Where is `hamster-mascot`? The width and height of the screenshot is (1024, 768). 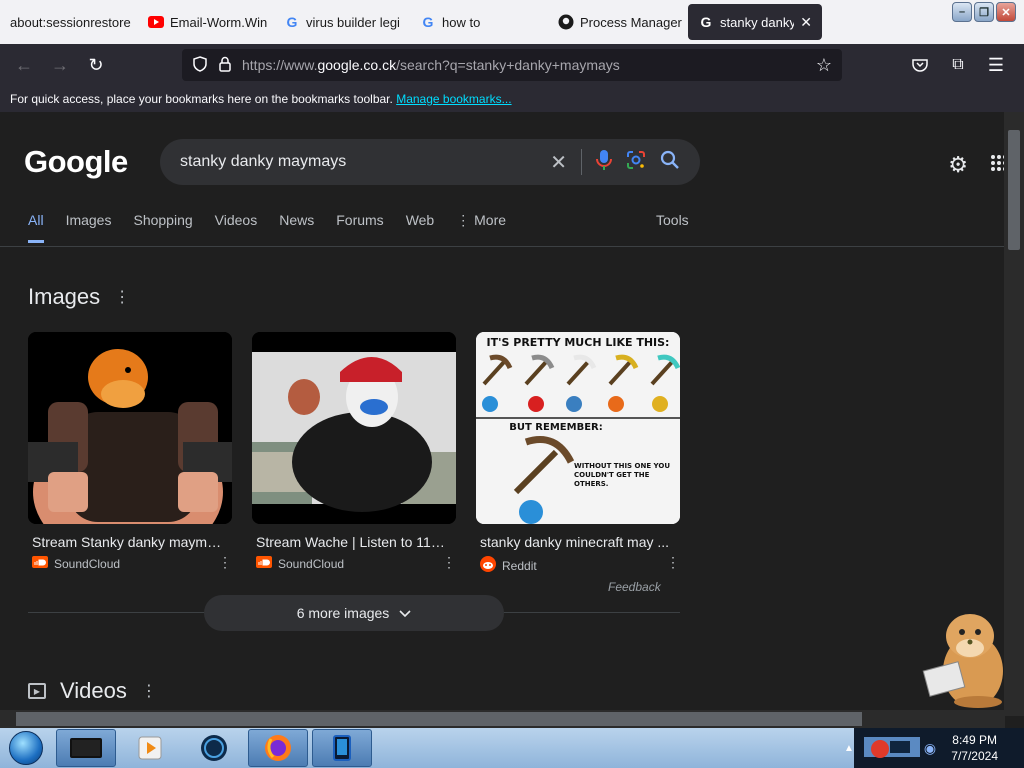 hamster-mascot is located at coordinates (963, 658).